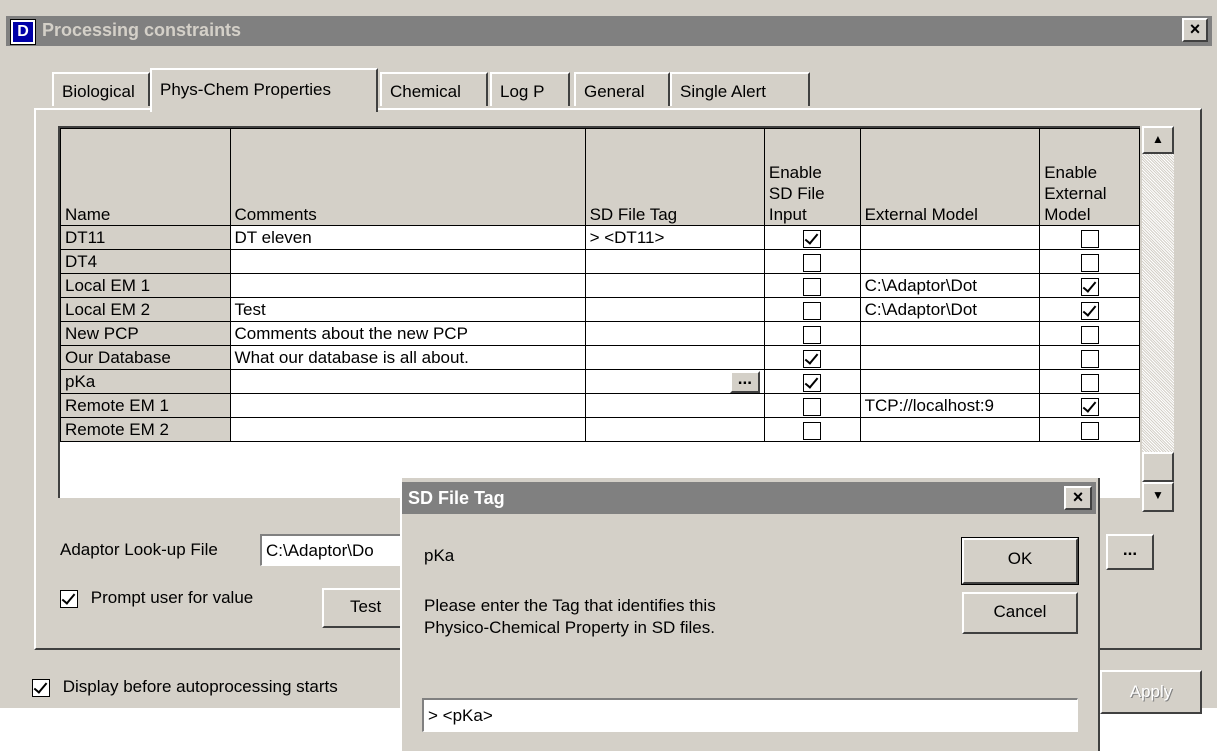  Describe the element at coordinates (156, 598) in the screenshot. I see `prompt-user-checkbox-row: Prompt user for value` at that location.